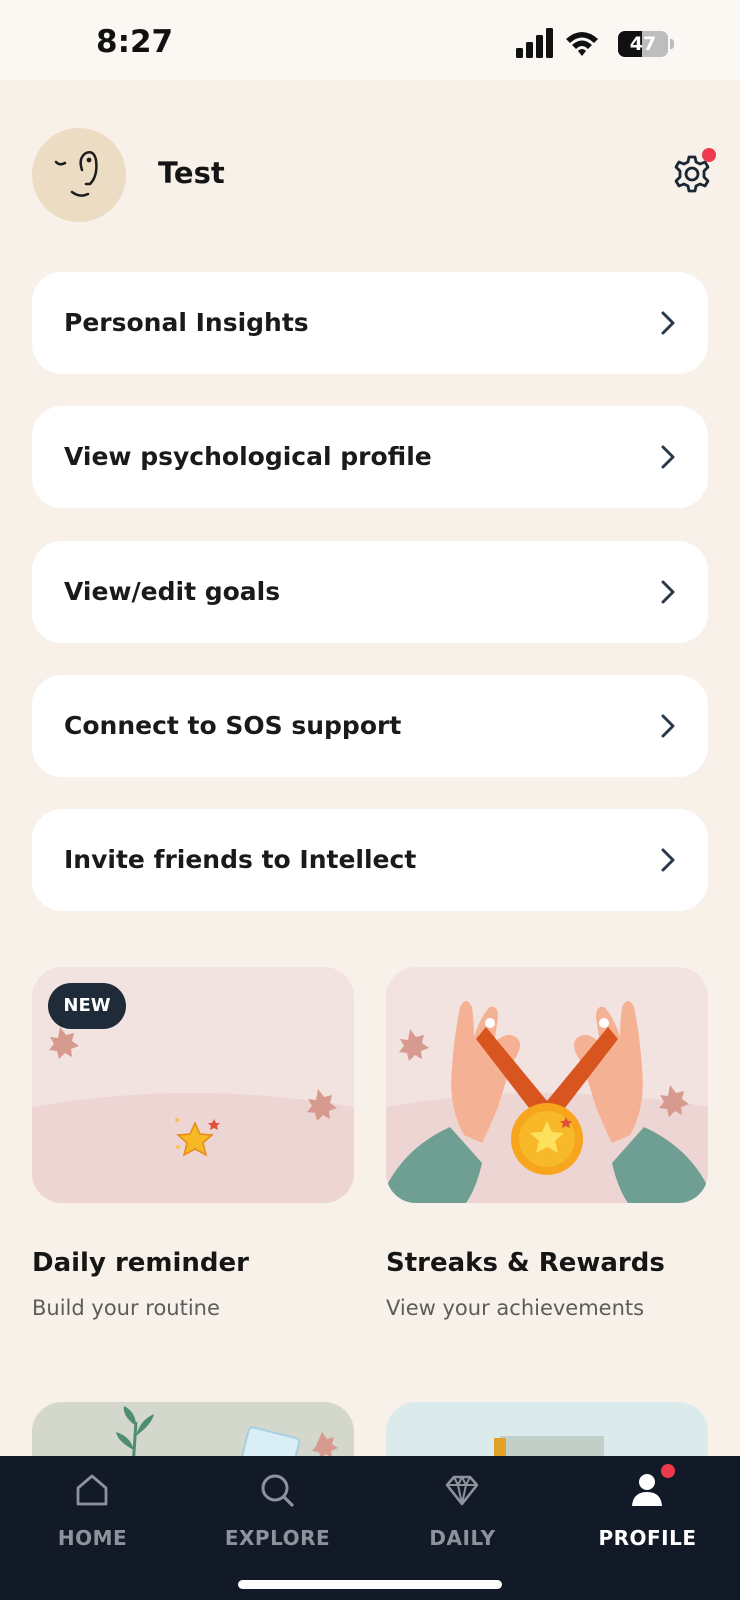  Describe the element at coordinates (647, 1538) in the screenshot. I see `tab-label: PROFILE` at that location.